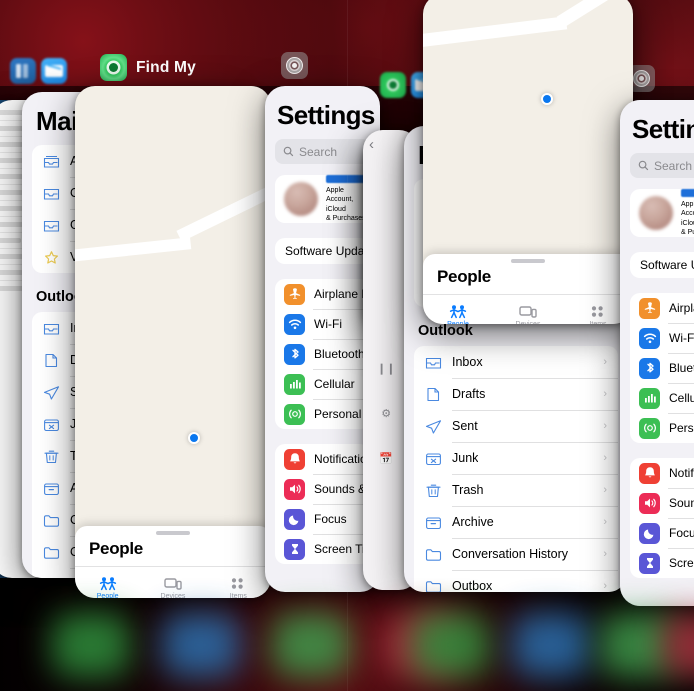 The image size is (694, 691). I want to click on profile-subtitle-line2: & Purchases, so click(687, 232).